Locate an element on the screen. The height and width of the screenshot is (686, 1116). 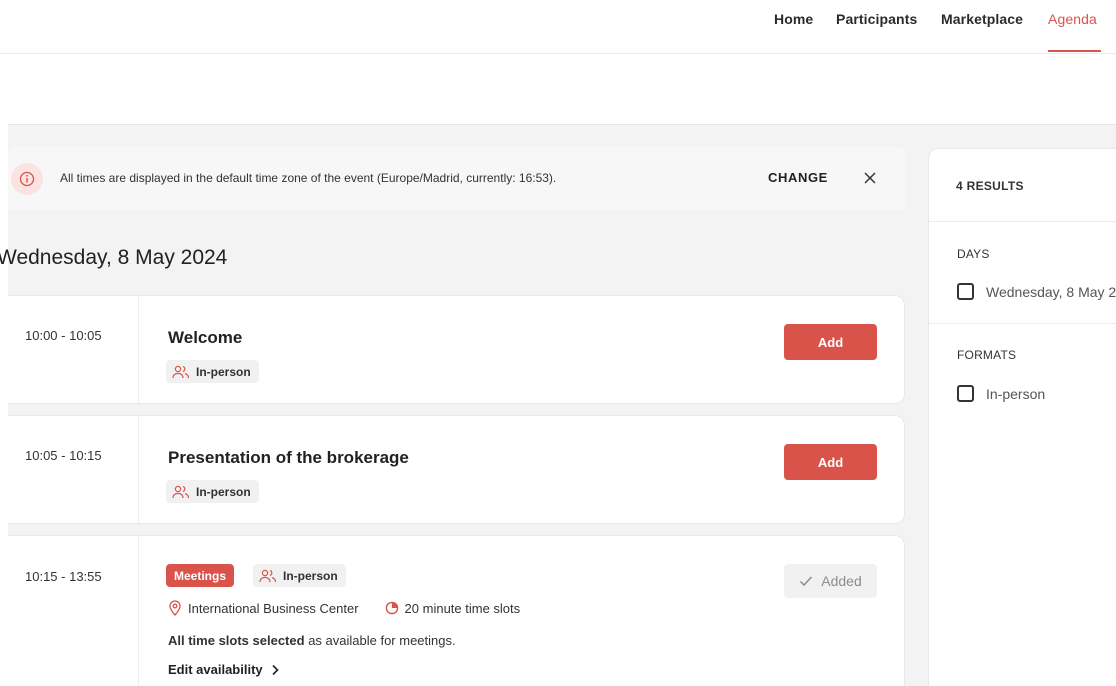
session-title: Presentation of the brokerage is located at coordinates (288, 458).